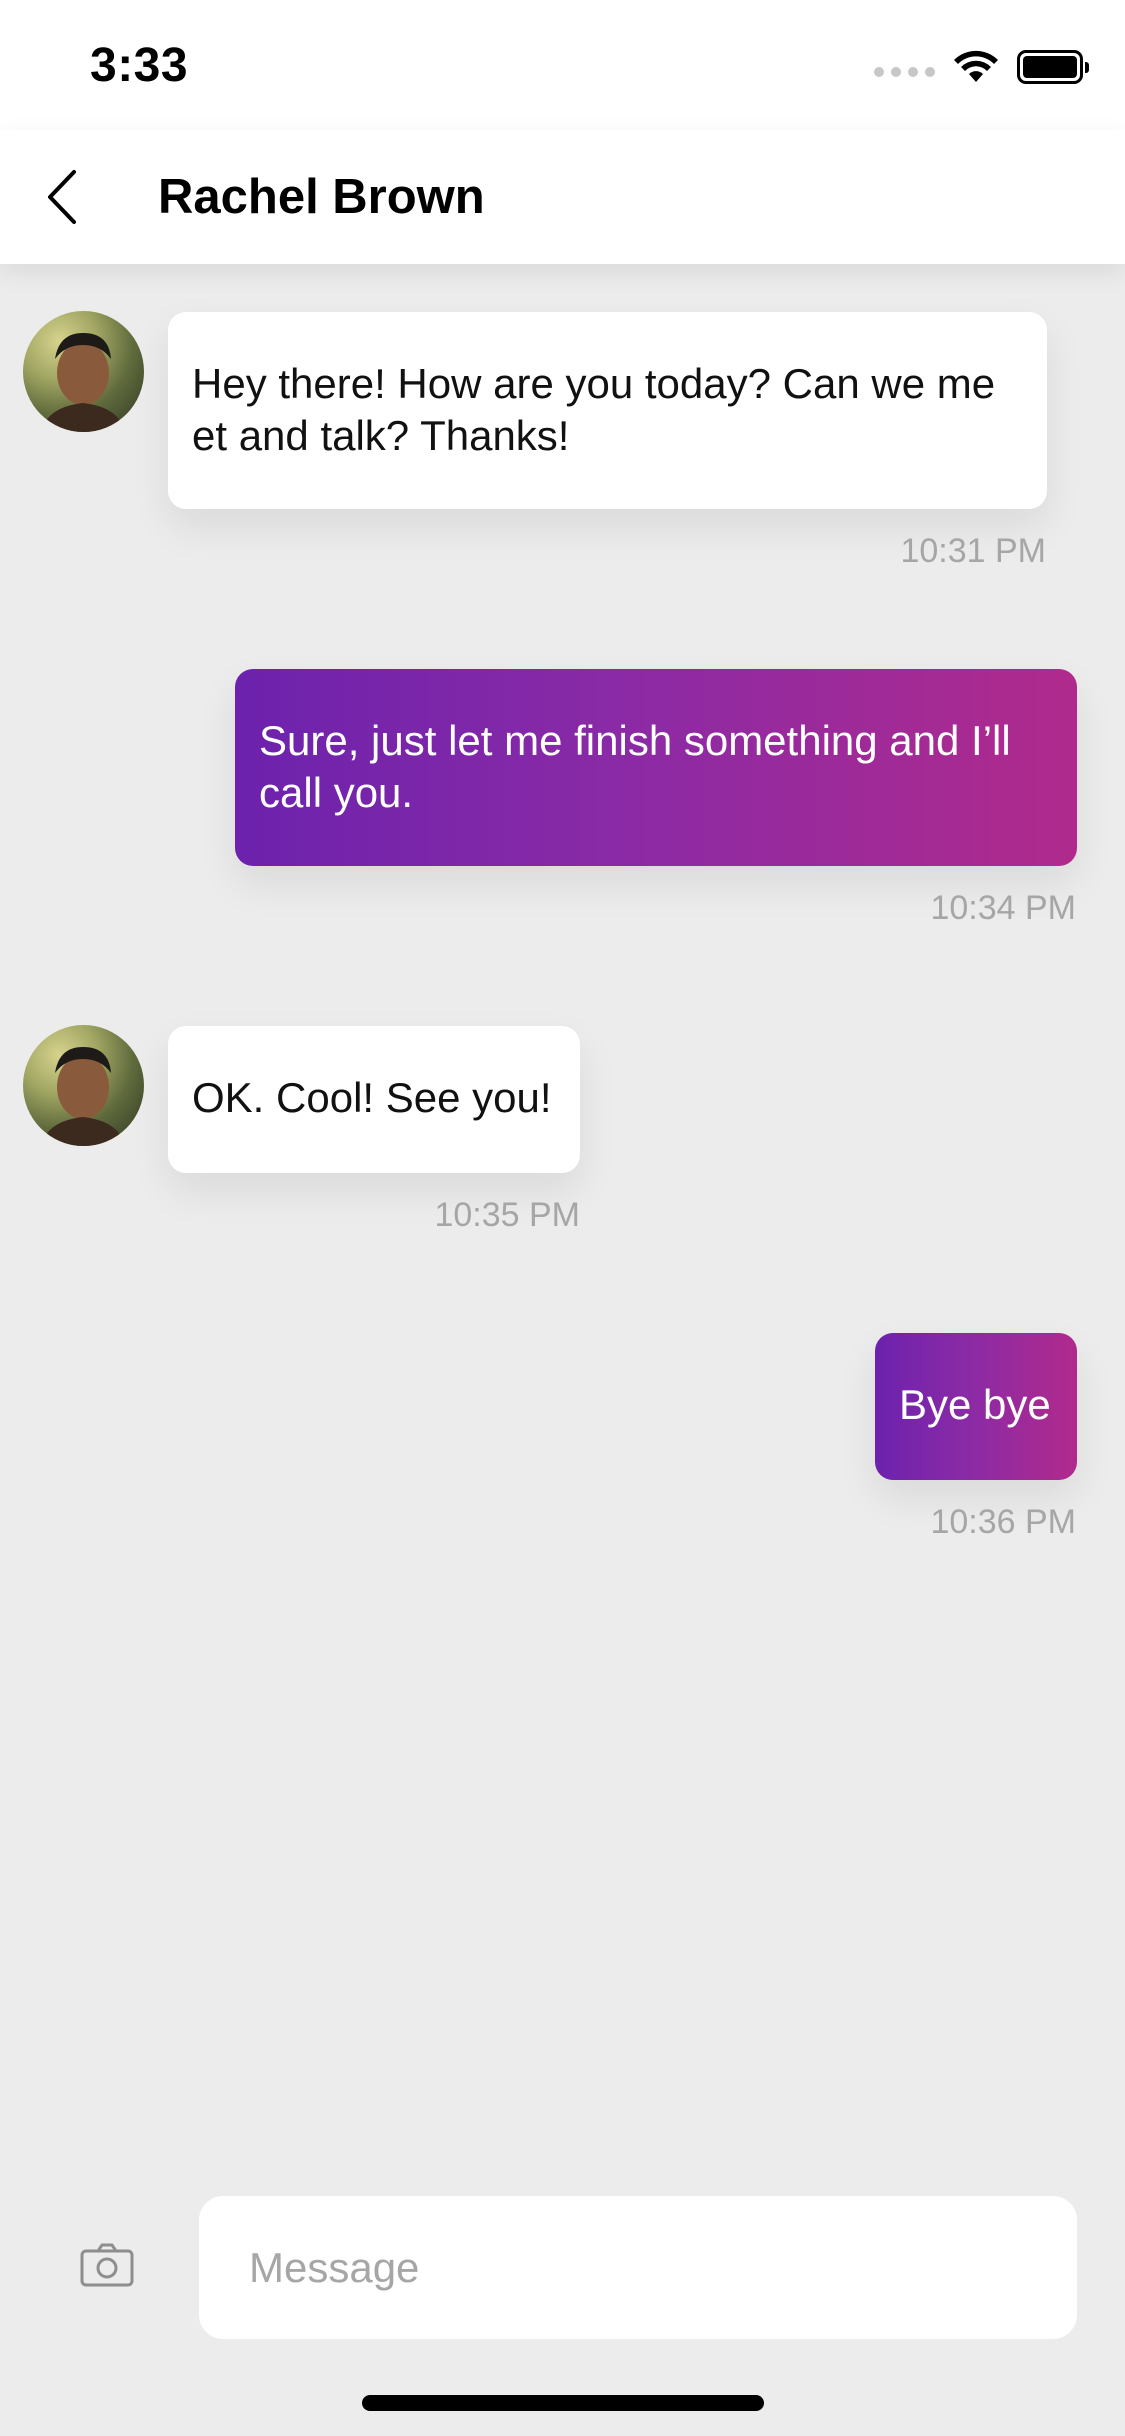 Image resolution: width=1125 pixels, height=2436 pixels. I want to click on camera-icon, so click(107, 2265).